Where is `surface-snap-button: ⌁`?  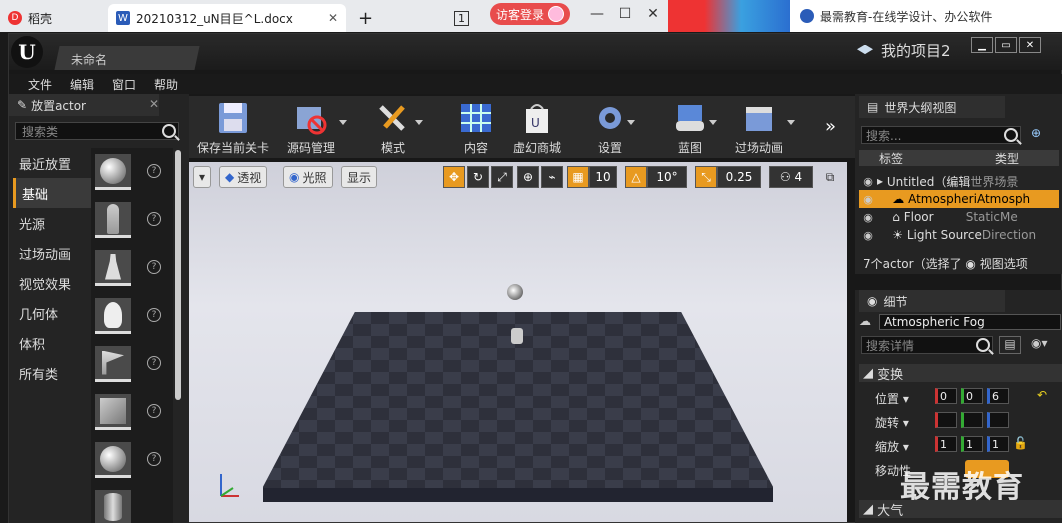
surface-snap-button: ⌁ is located at coordinates (552, 177).